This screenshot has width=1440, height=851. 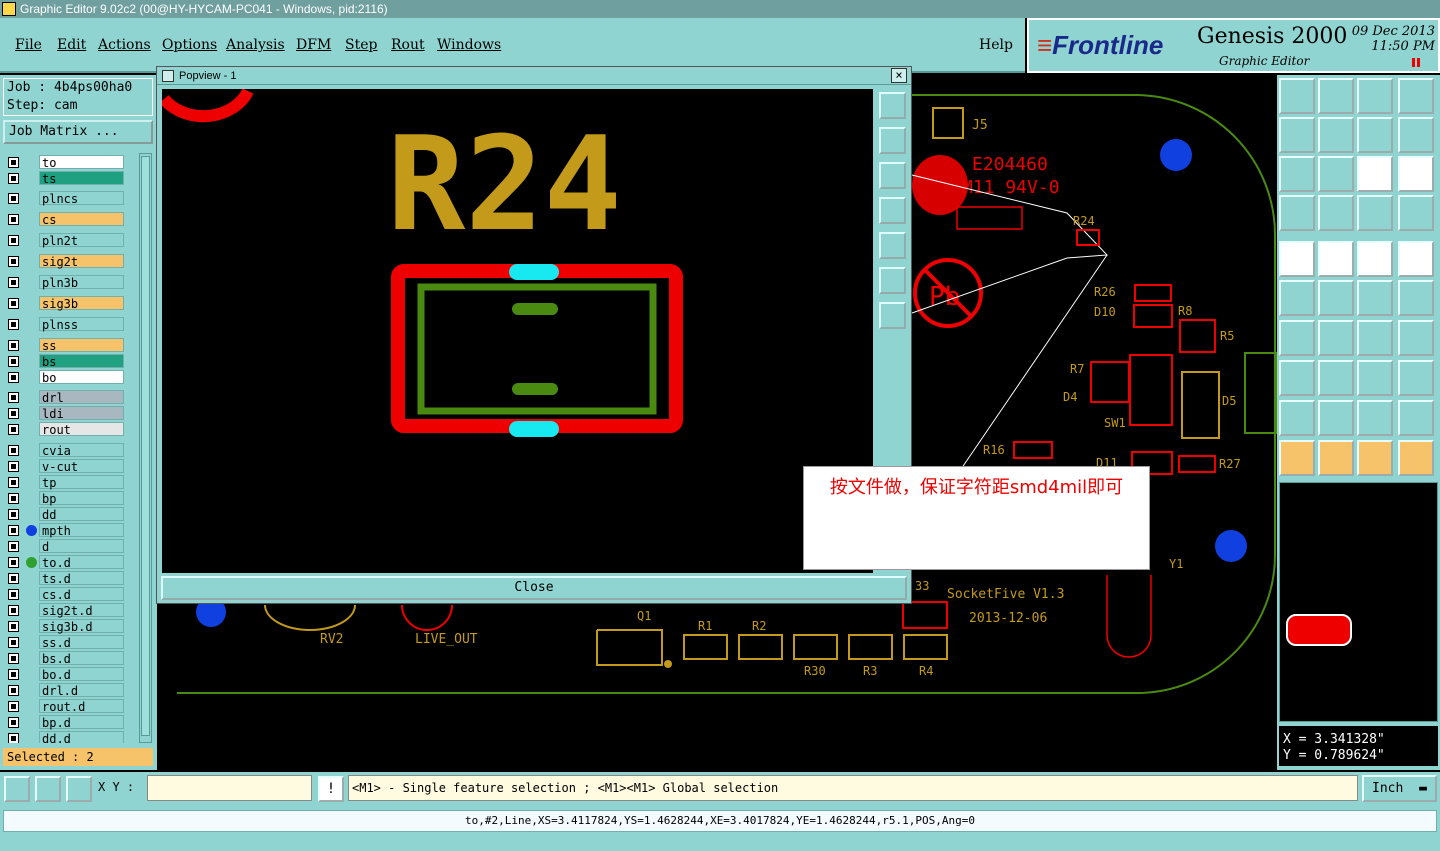 I want to click on layer-name: ts, so click(x=81, y=178).